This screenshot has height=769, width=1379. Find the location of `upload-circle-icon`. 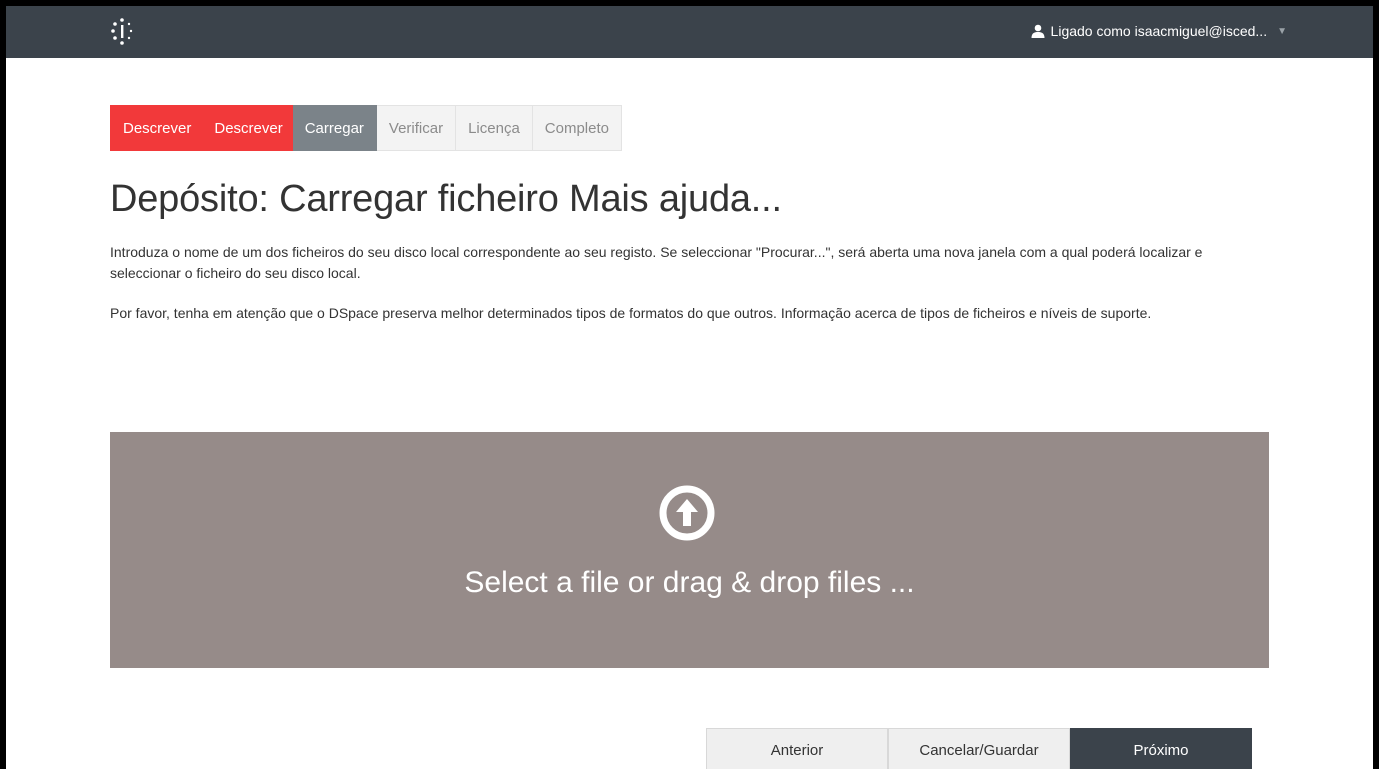

upload-circle-icon is located at coordinates (687, 513).